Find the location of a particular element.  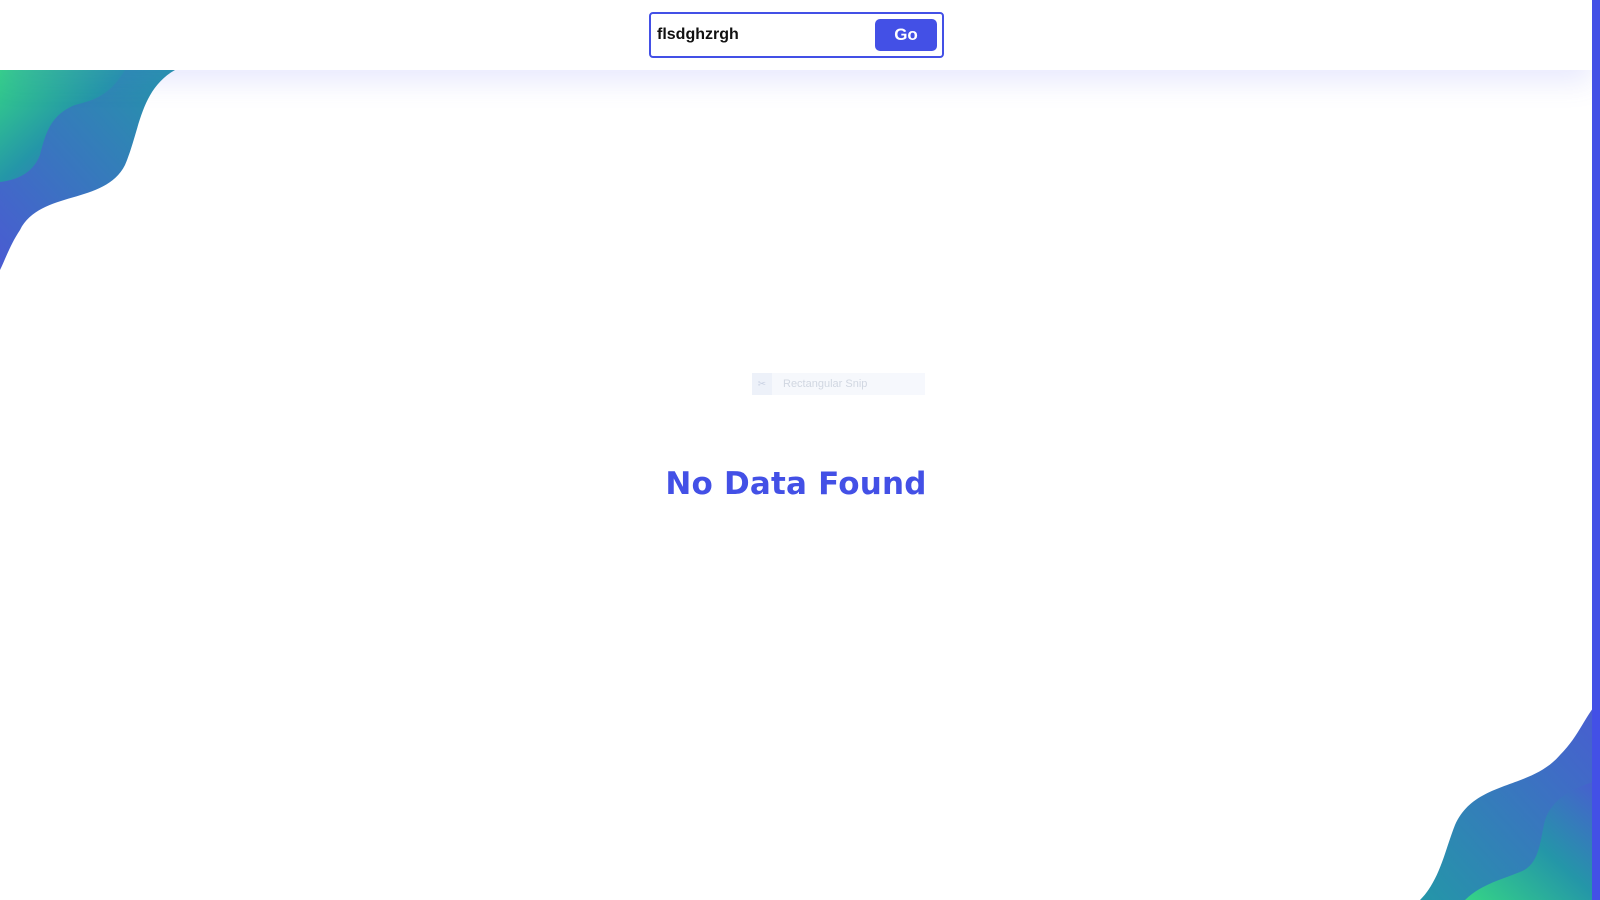

search-input is located at coordinates (762, 35).